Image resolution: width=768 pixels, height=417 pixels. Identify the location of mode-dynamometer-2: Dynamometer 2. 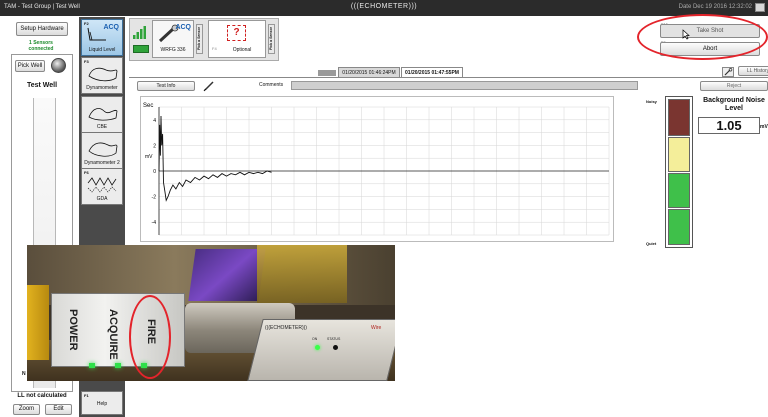
(102, 150).